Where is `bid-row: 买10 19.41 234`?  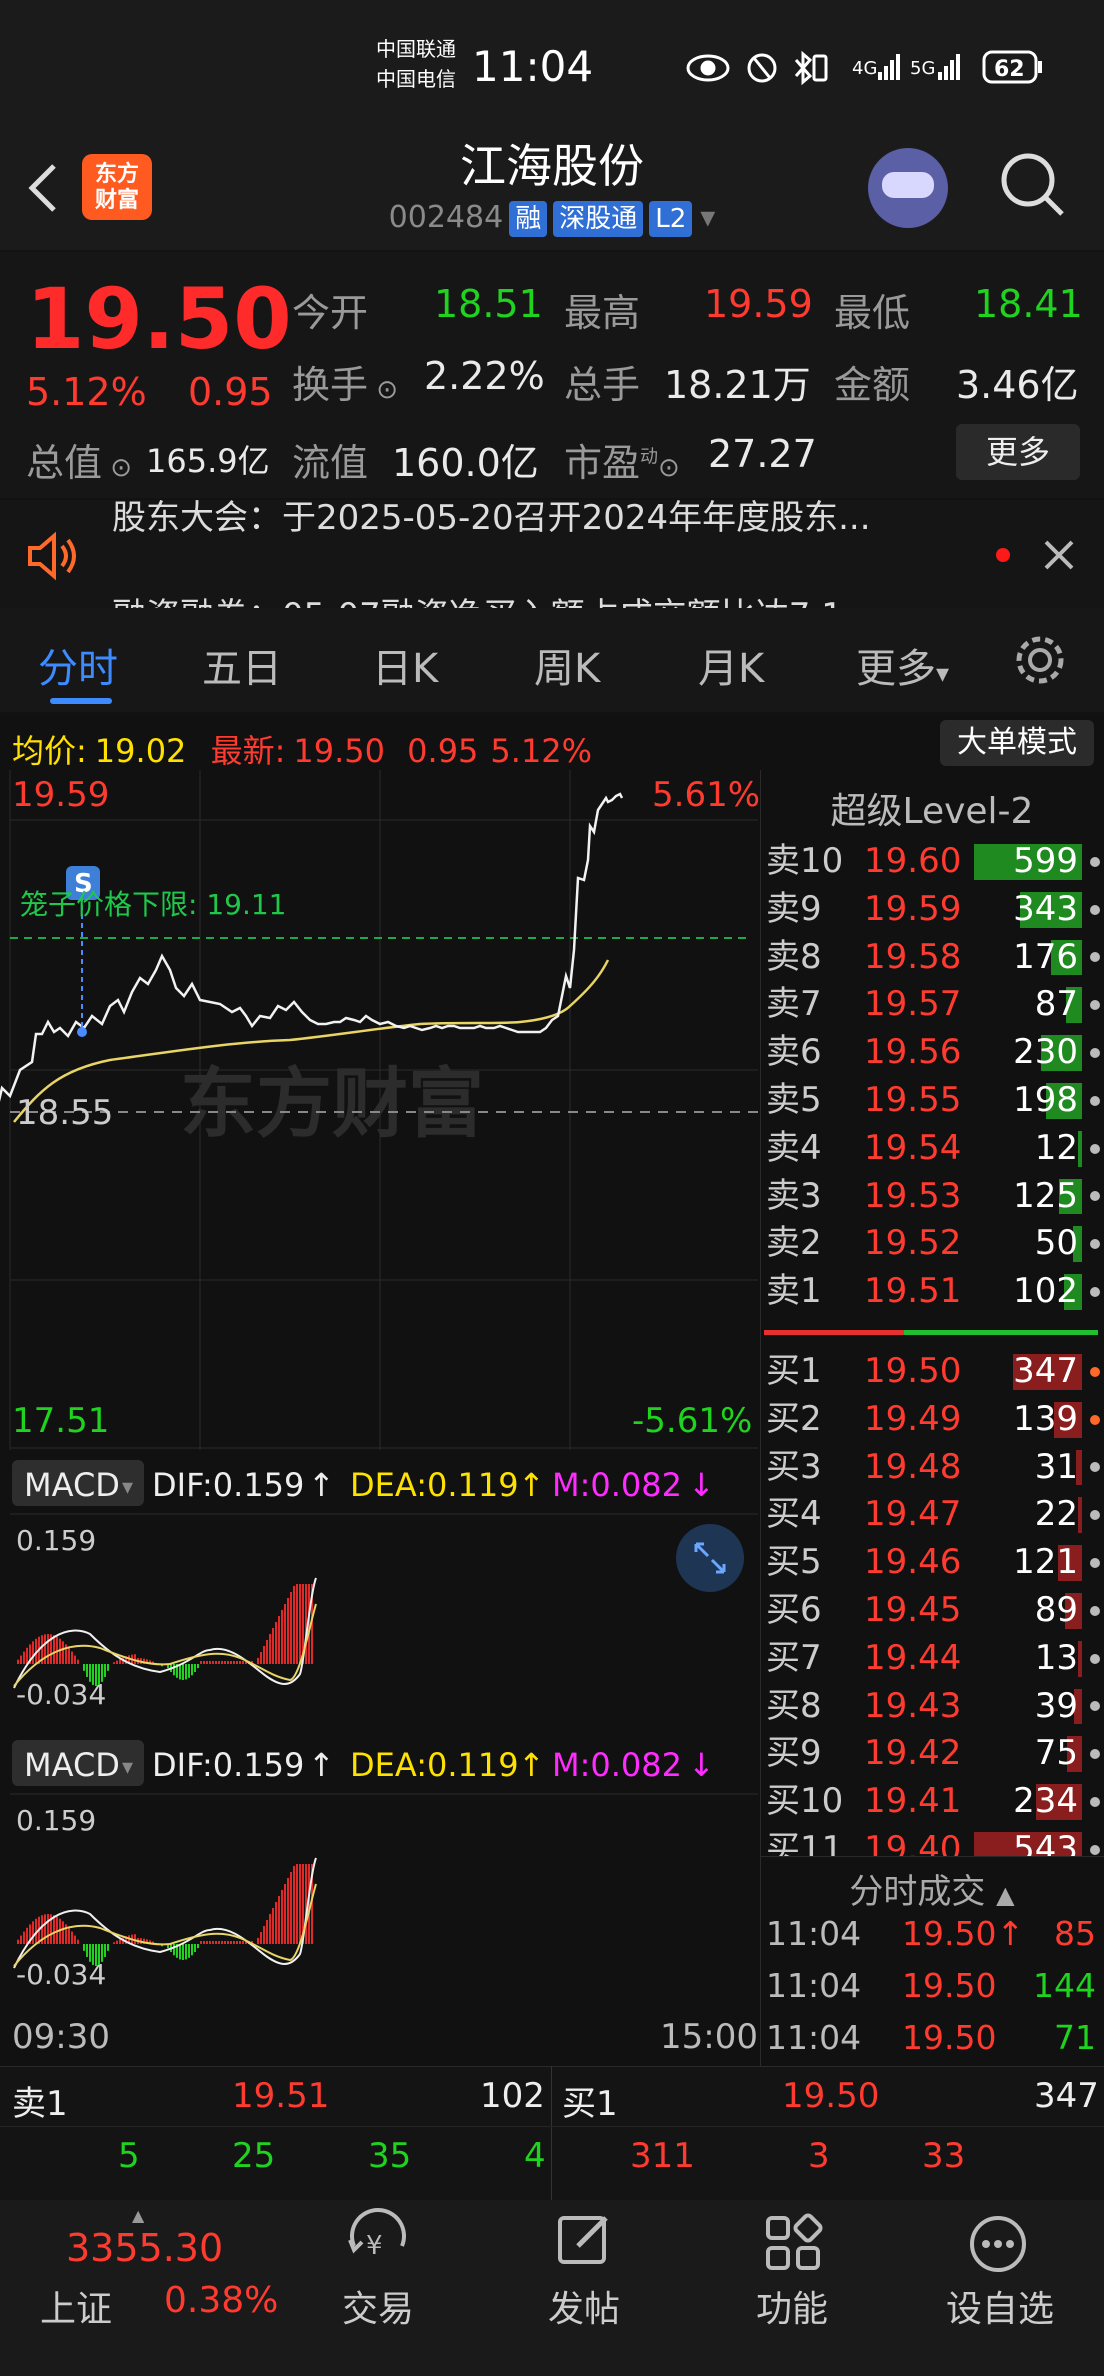
bid-row: 买10 19.41 234 is located at coordinates (934, 1802).